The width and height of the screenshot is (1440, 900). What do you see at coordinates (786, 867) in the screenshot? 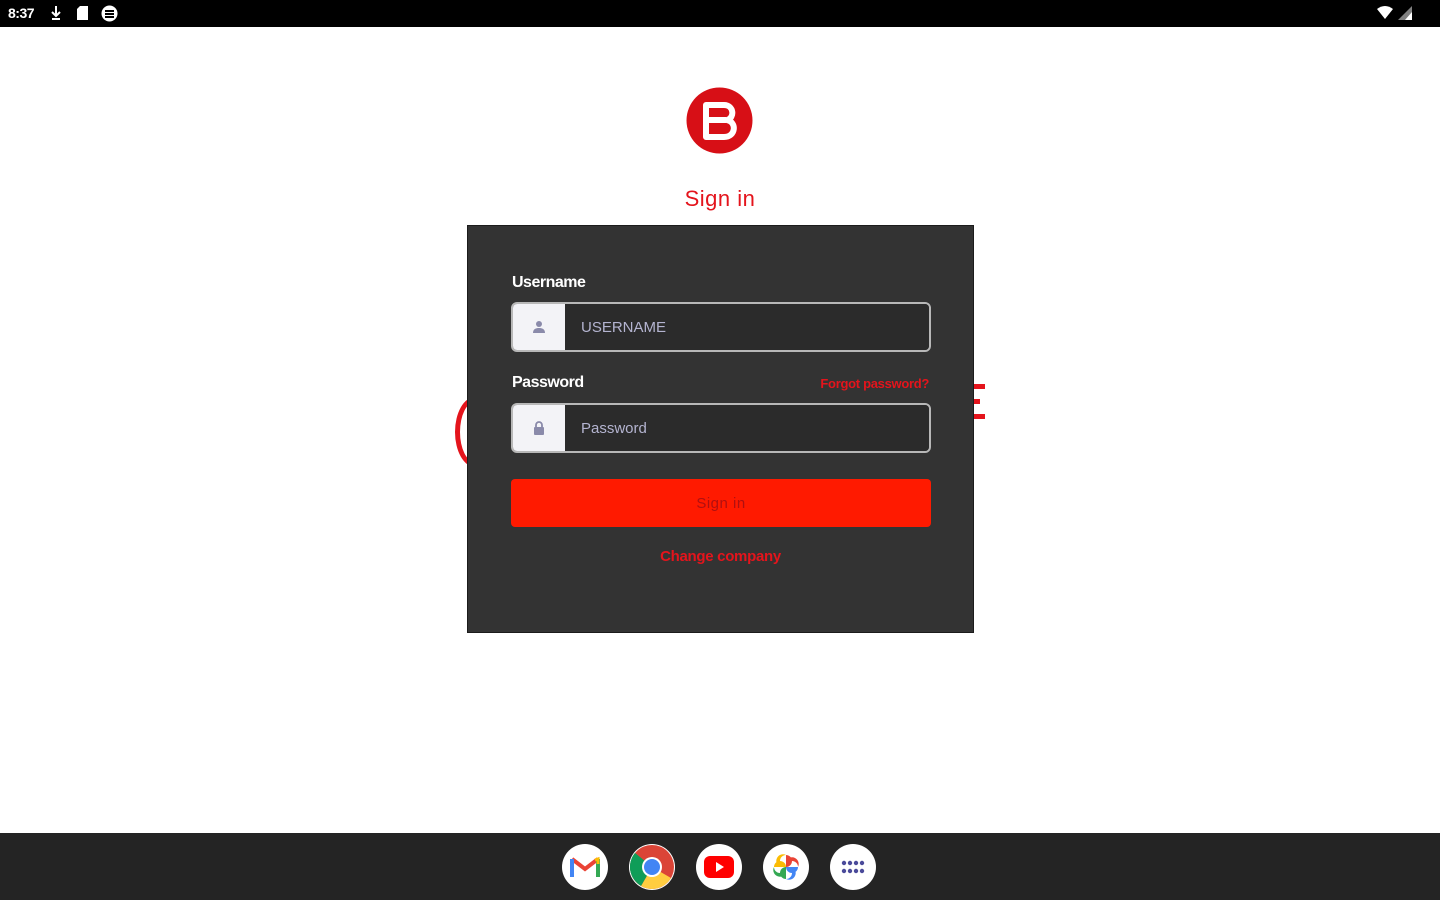
I see `photos-icon` at bounding box center [786, 867].